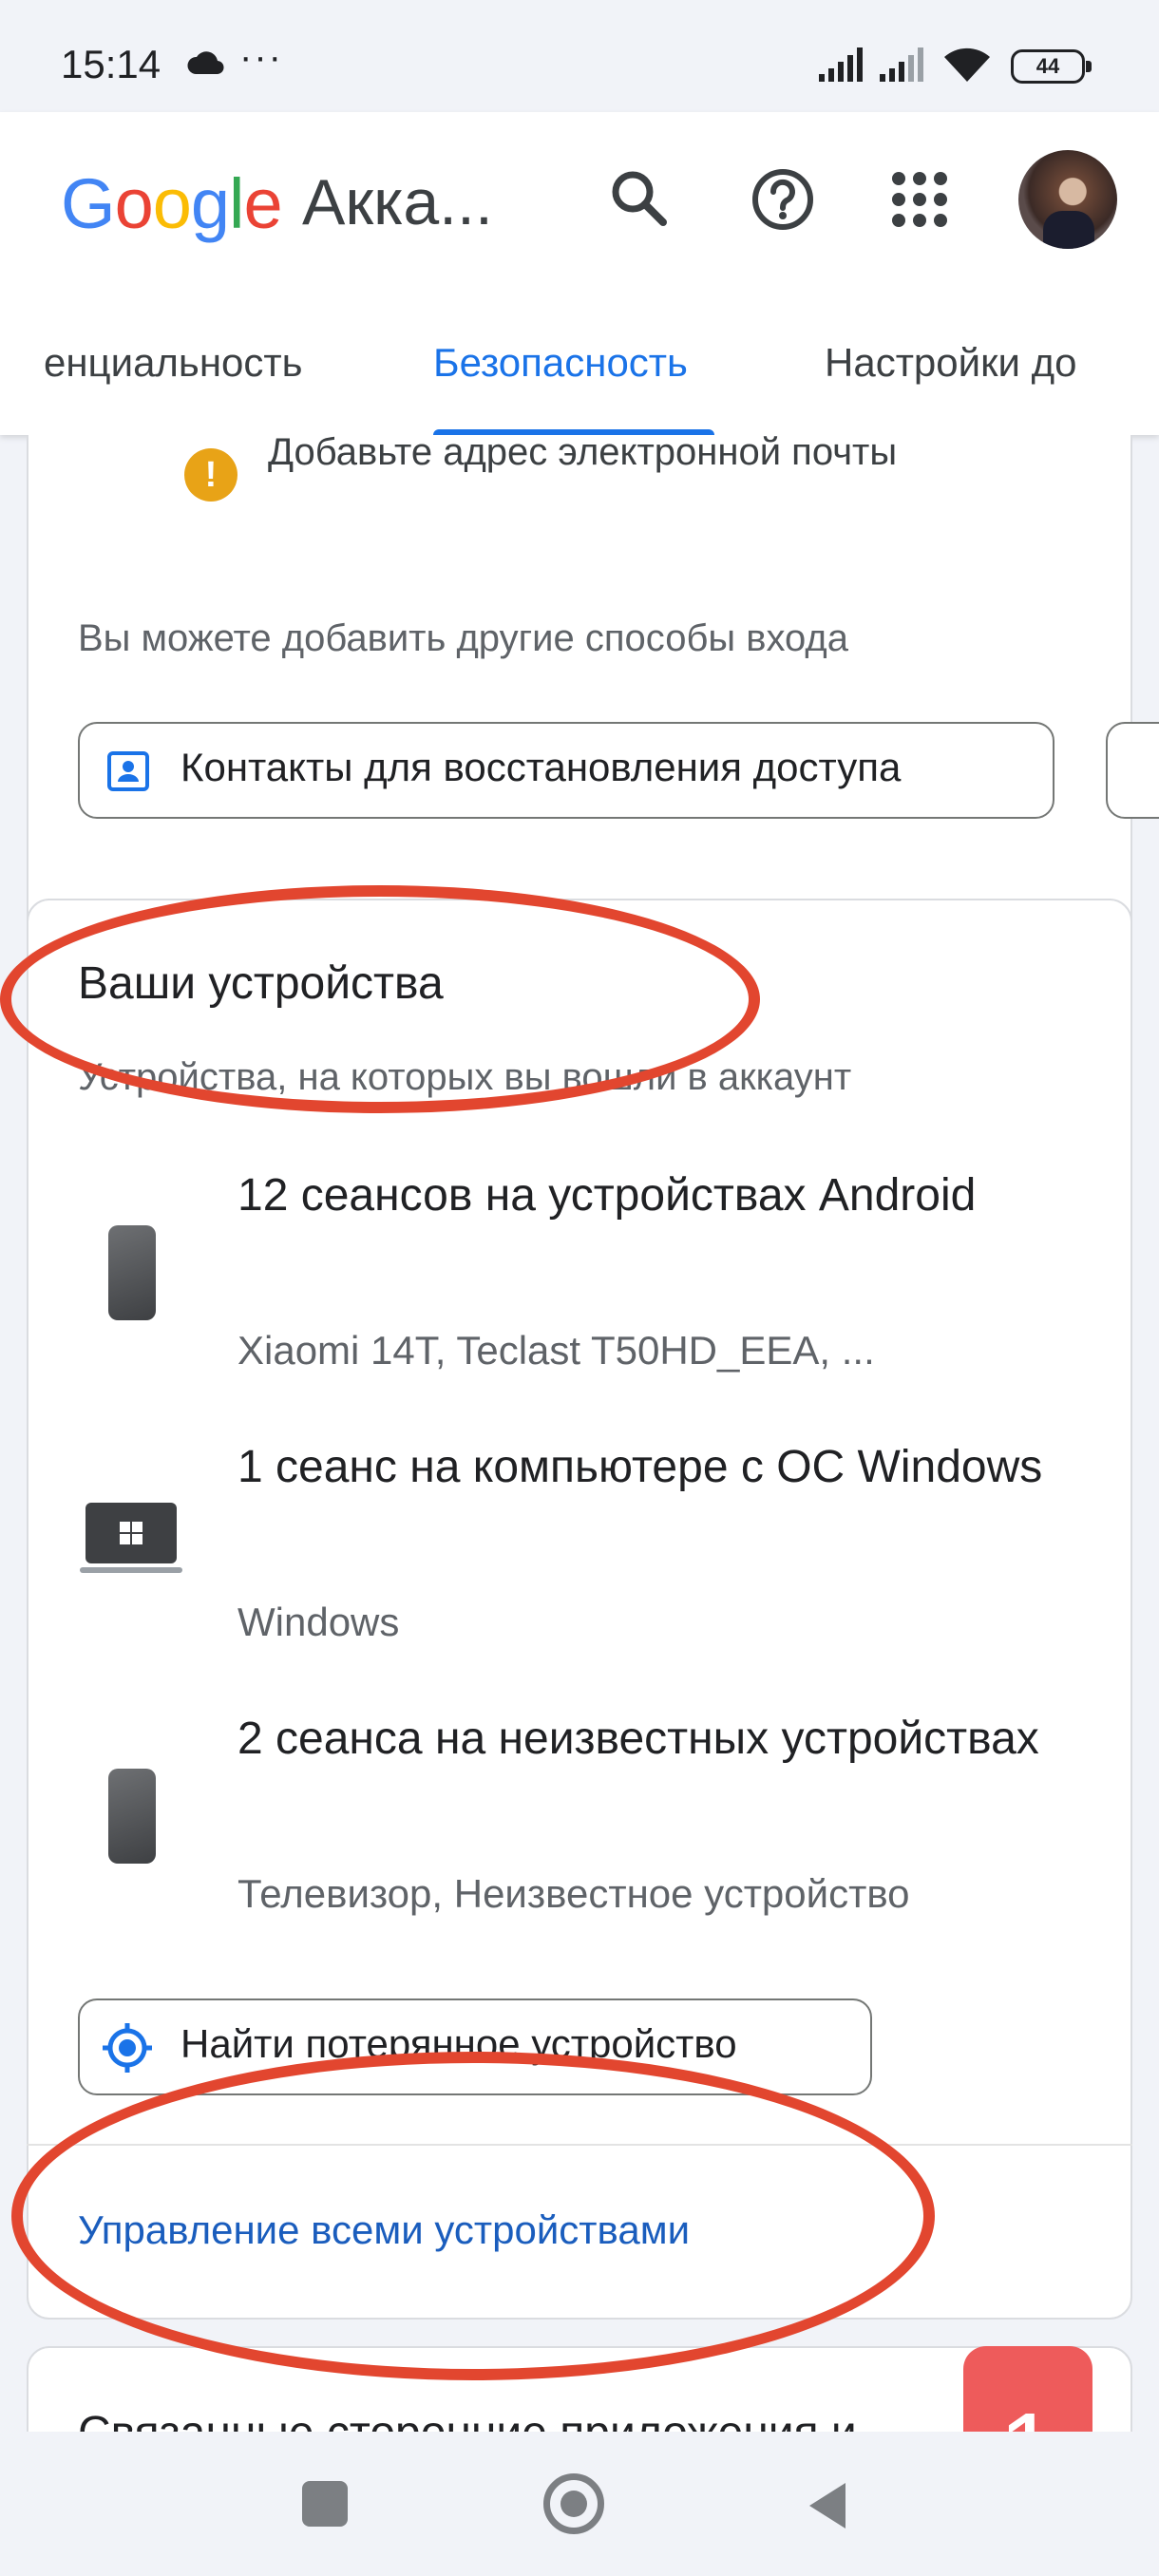  I want to click on device-title: 12 сеансов на устройствах Android, so click(646, 1196).